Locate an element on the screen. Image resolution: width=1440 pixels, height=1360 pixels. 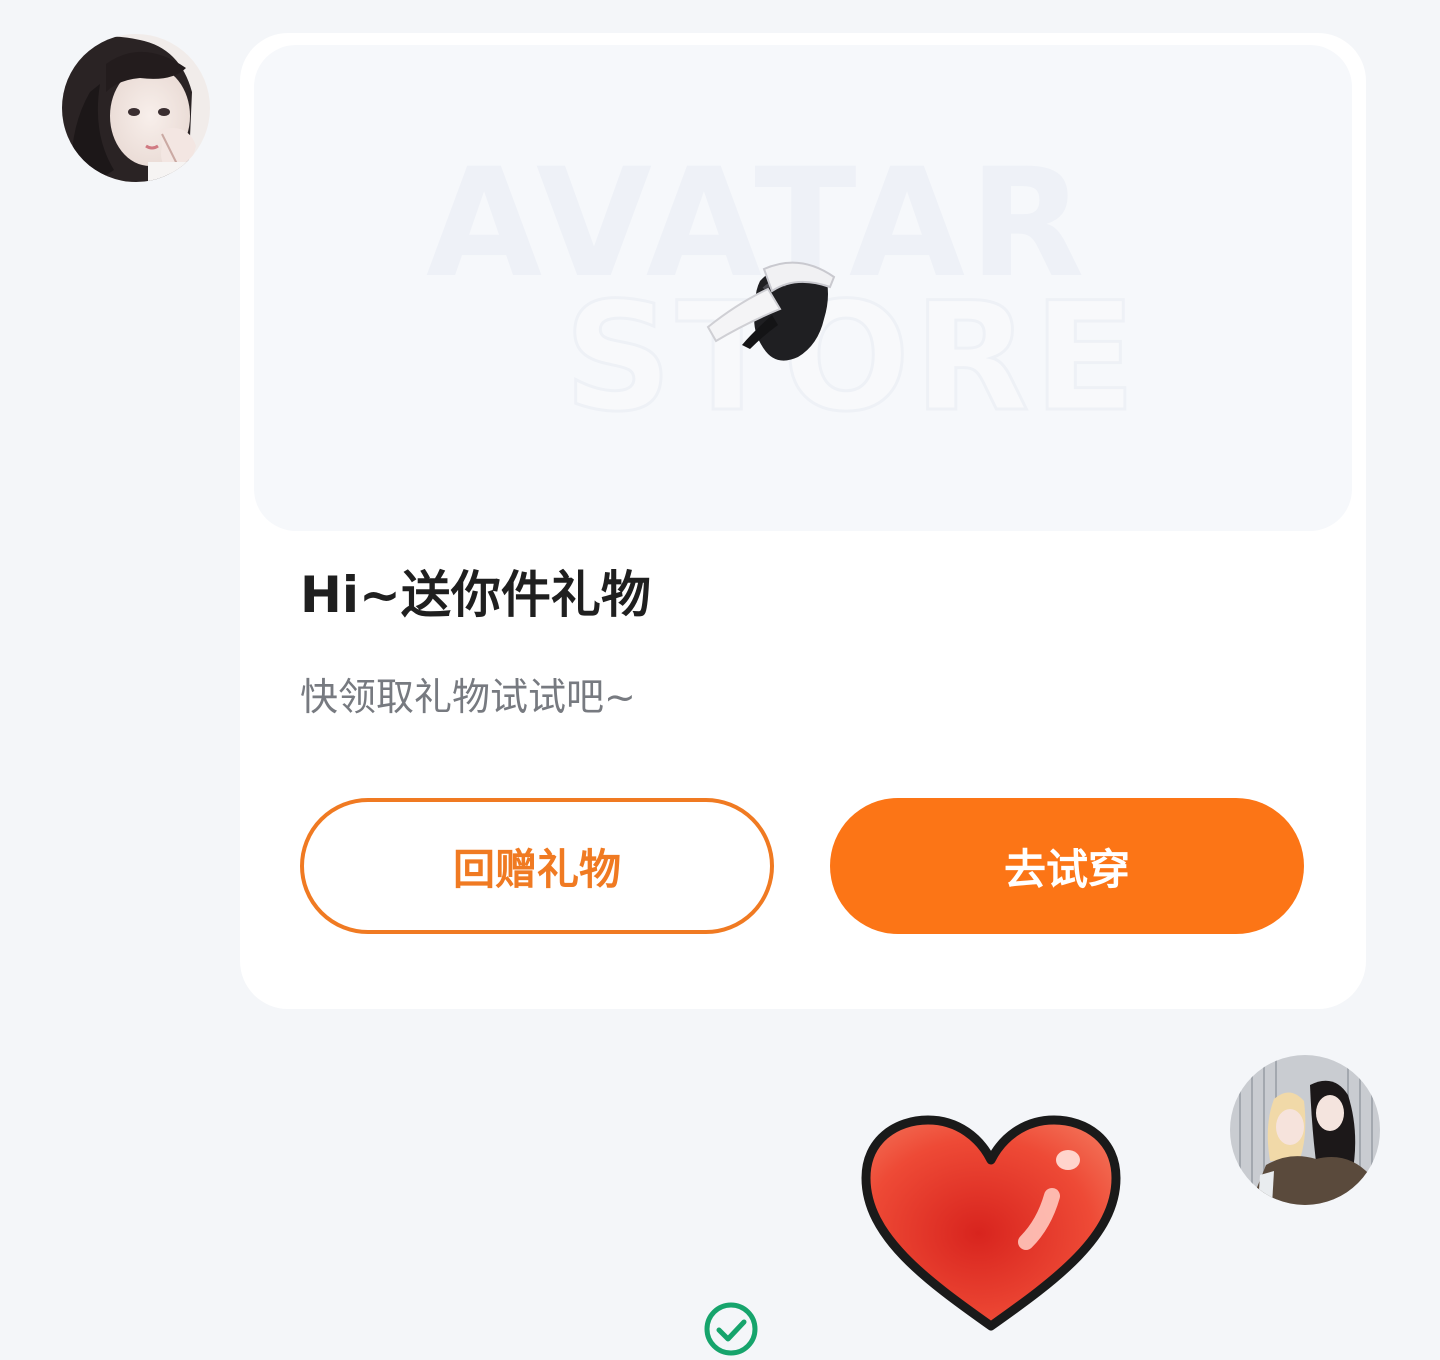
check-circle-icon is located at coordinates (731, 1329).